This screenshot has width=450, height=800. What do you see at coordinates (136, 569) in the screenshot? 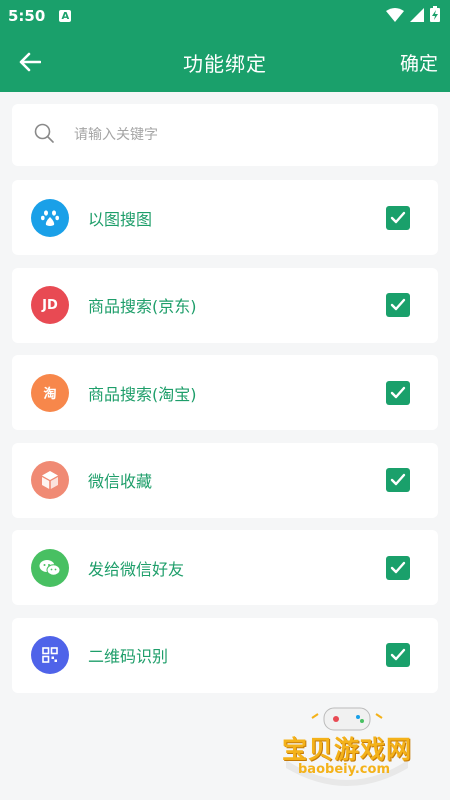
I see `item-label: 发给微信好友` at bounding box center [136, 569].